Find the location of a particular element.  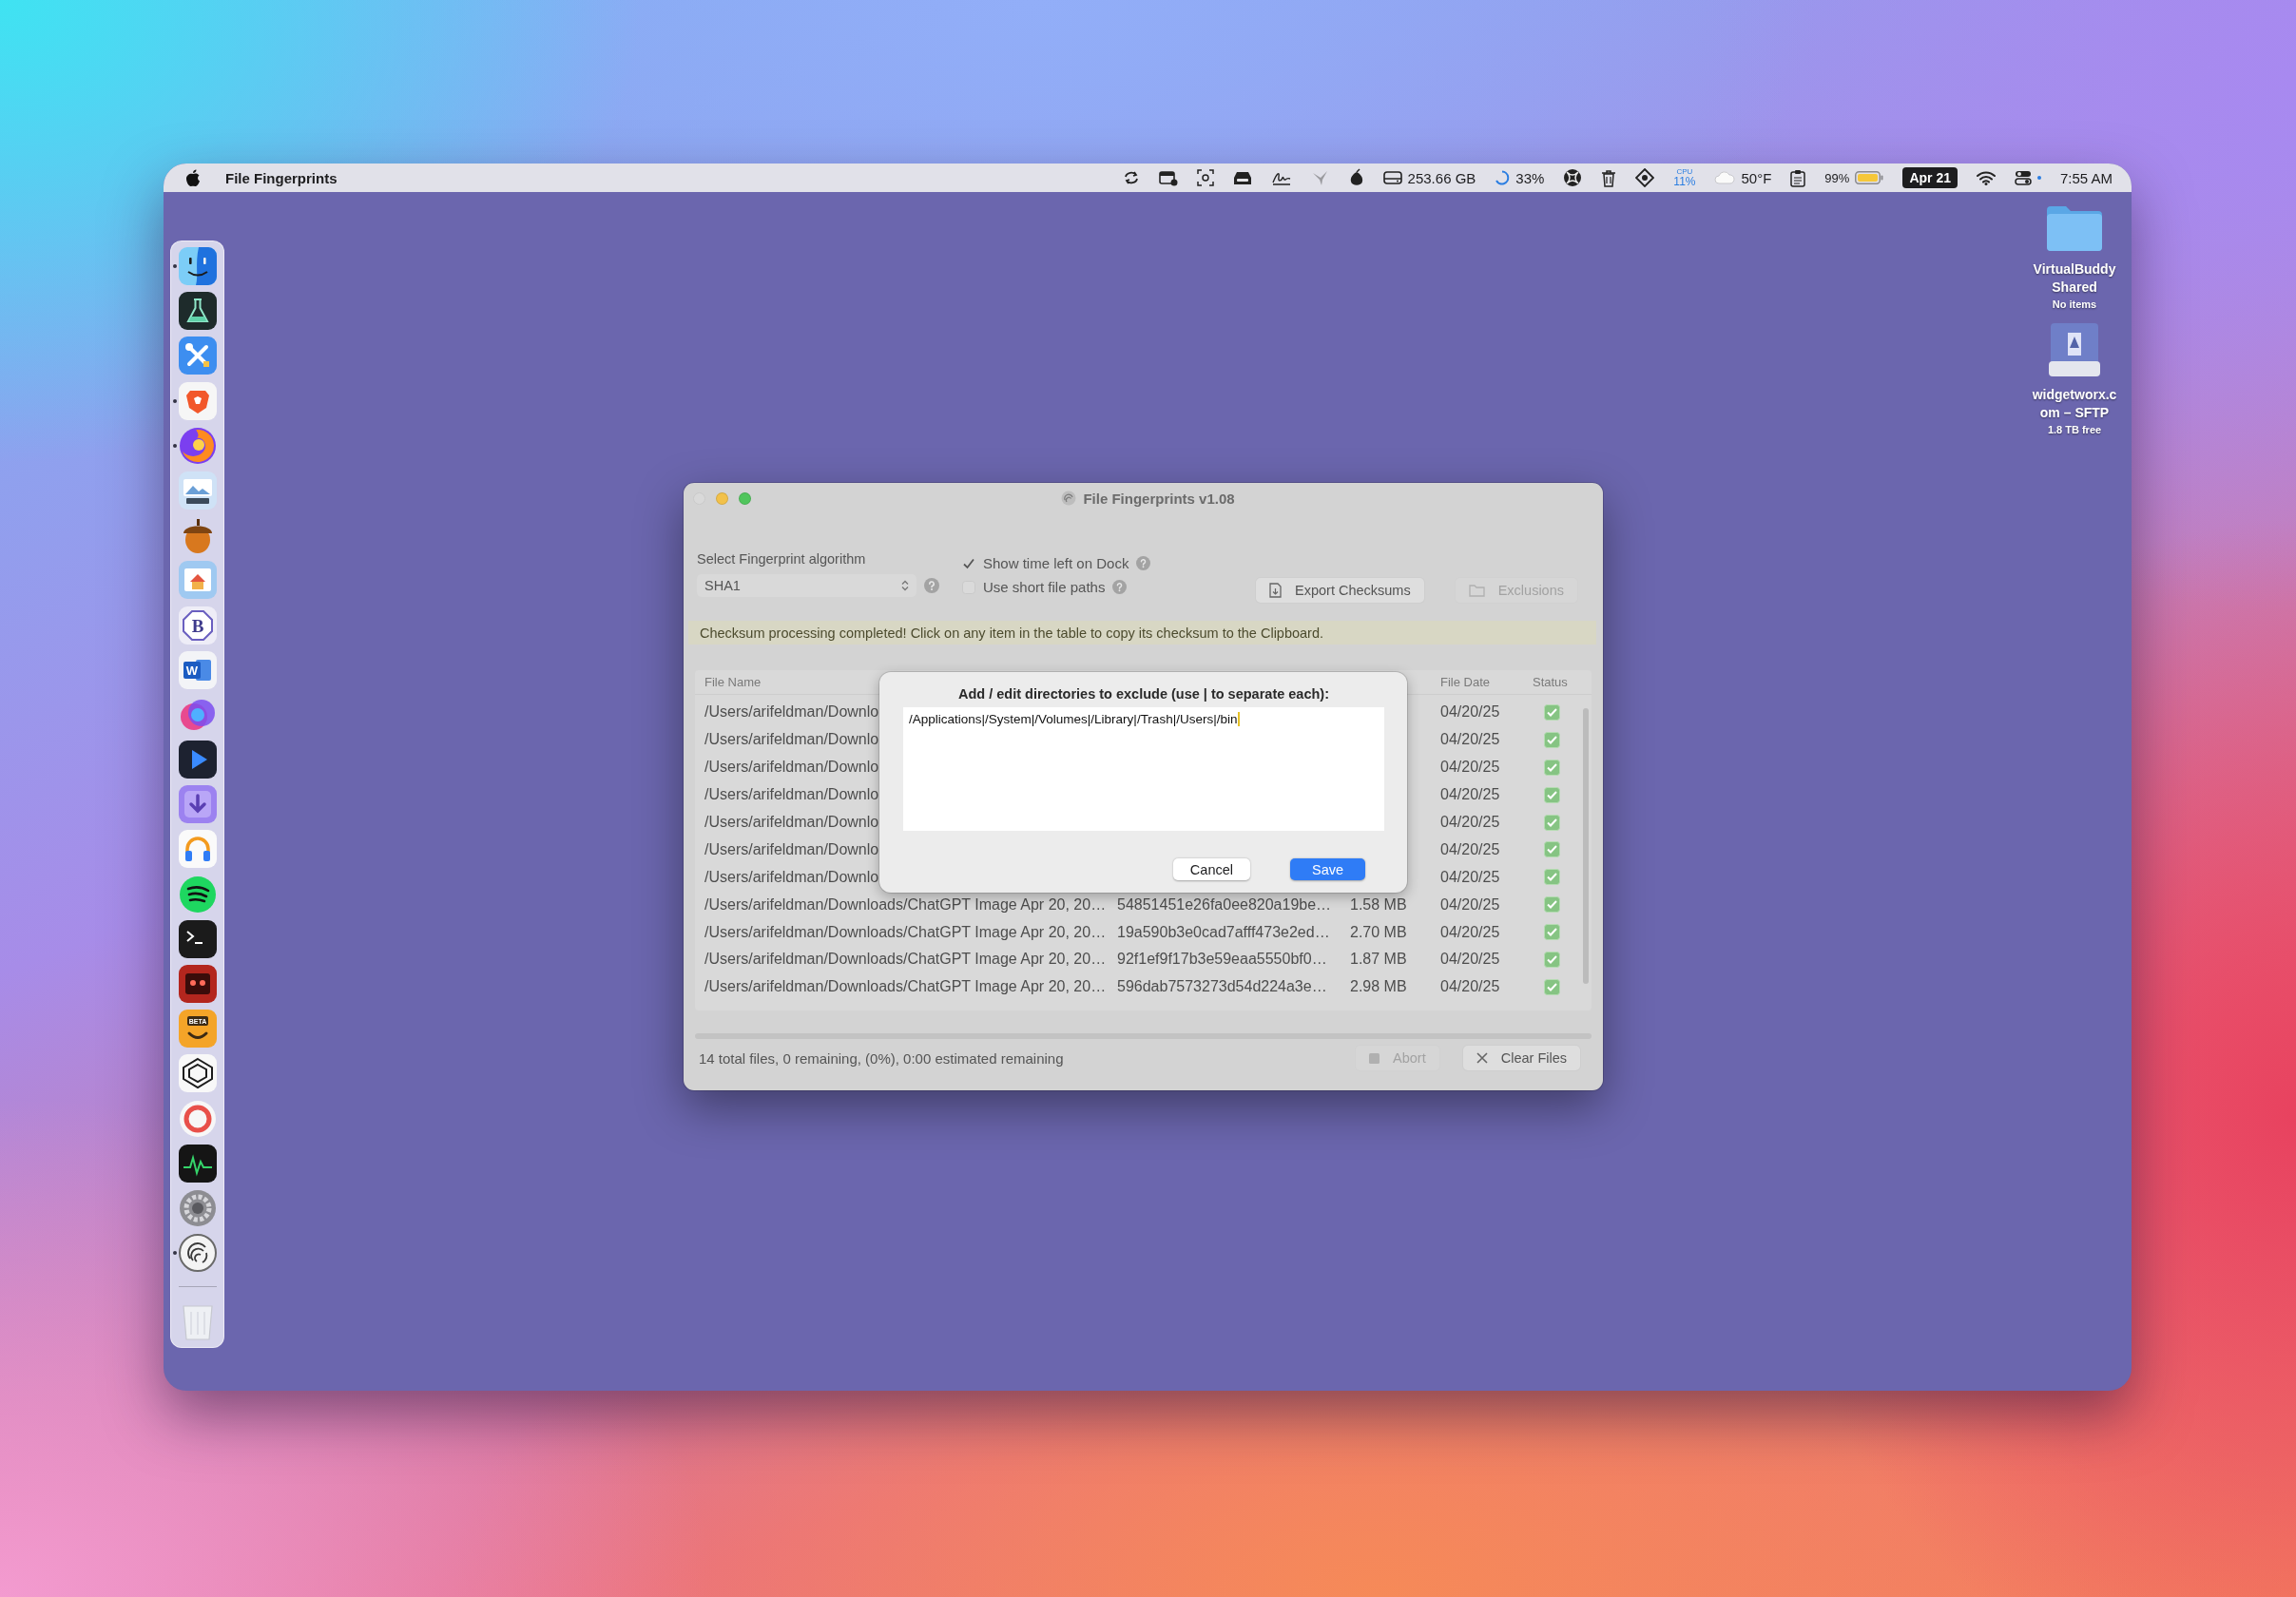

globe-app-icon is located at coordinates (197, 445).